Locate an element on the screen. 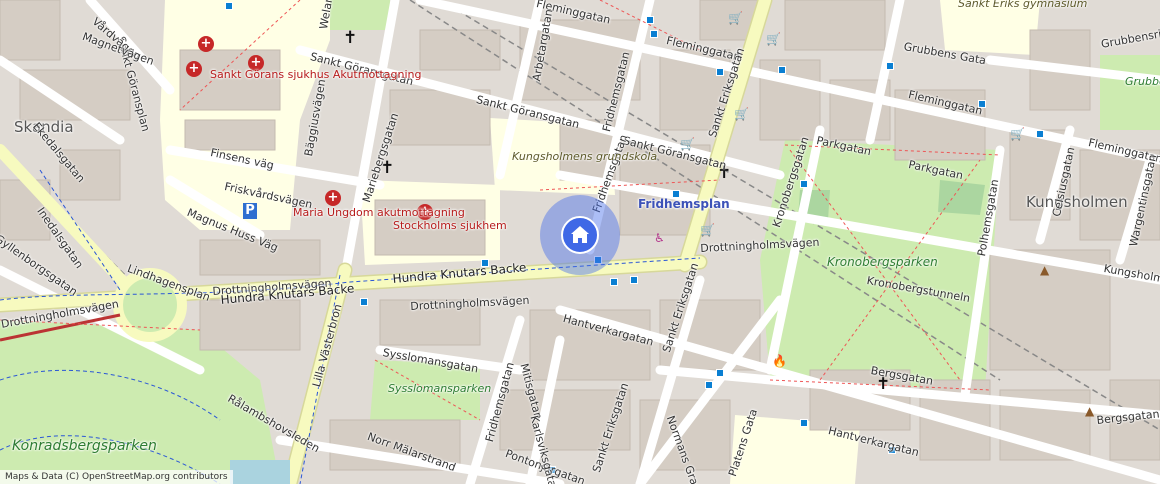 This screenshot has width=1160, height=484. church-icon: ✝ is located at coordinates (350, 38).